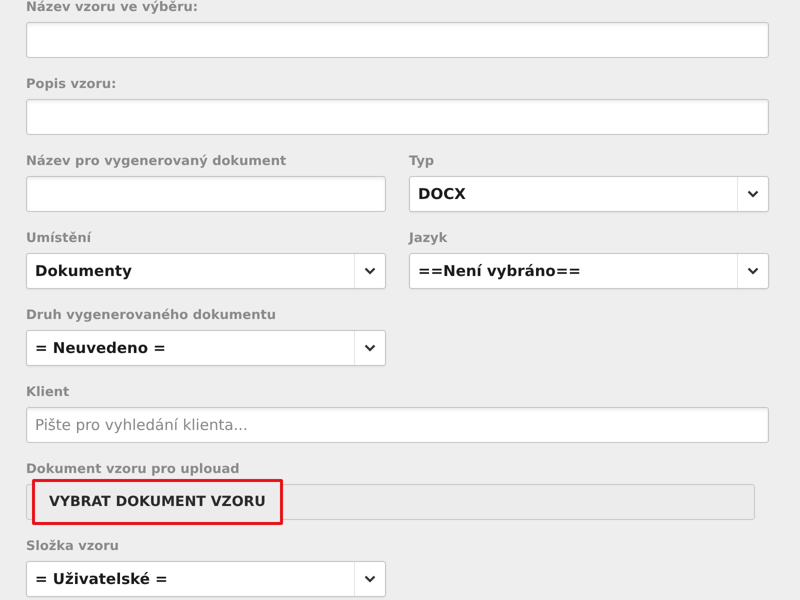 The height and width of the screenshot is (600, 800). I want to click on dropdown: = Uživatelské =, so click(206, 579).